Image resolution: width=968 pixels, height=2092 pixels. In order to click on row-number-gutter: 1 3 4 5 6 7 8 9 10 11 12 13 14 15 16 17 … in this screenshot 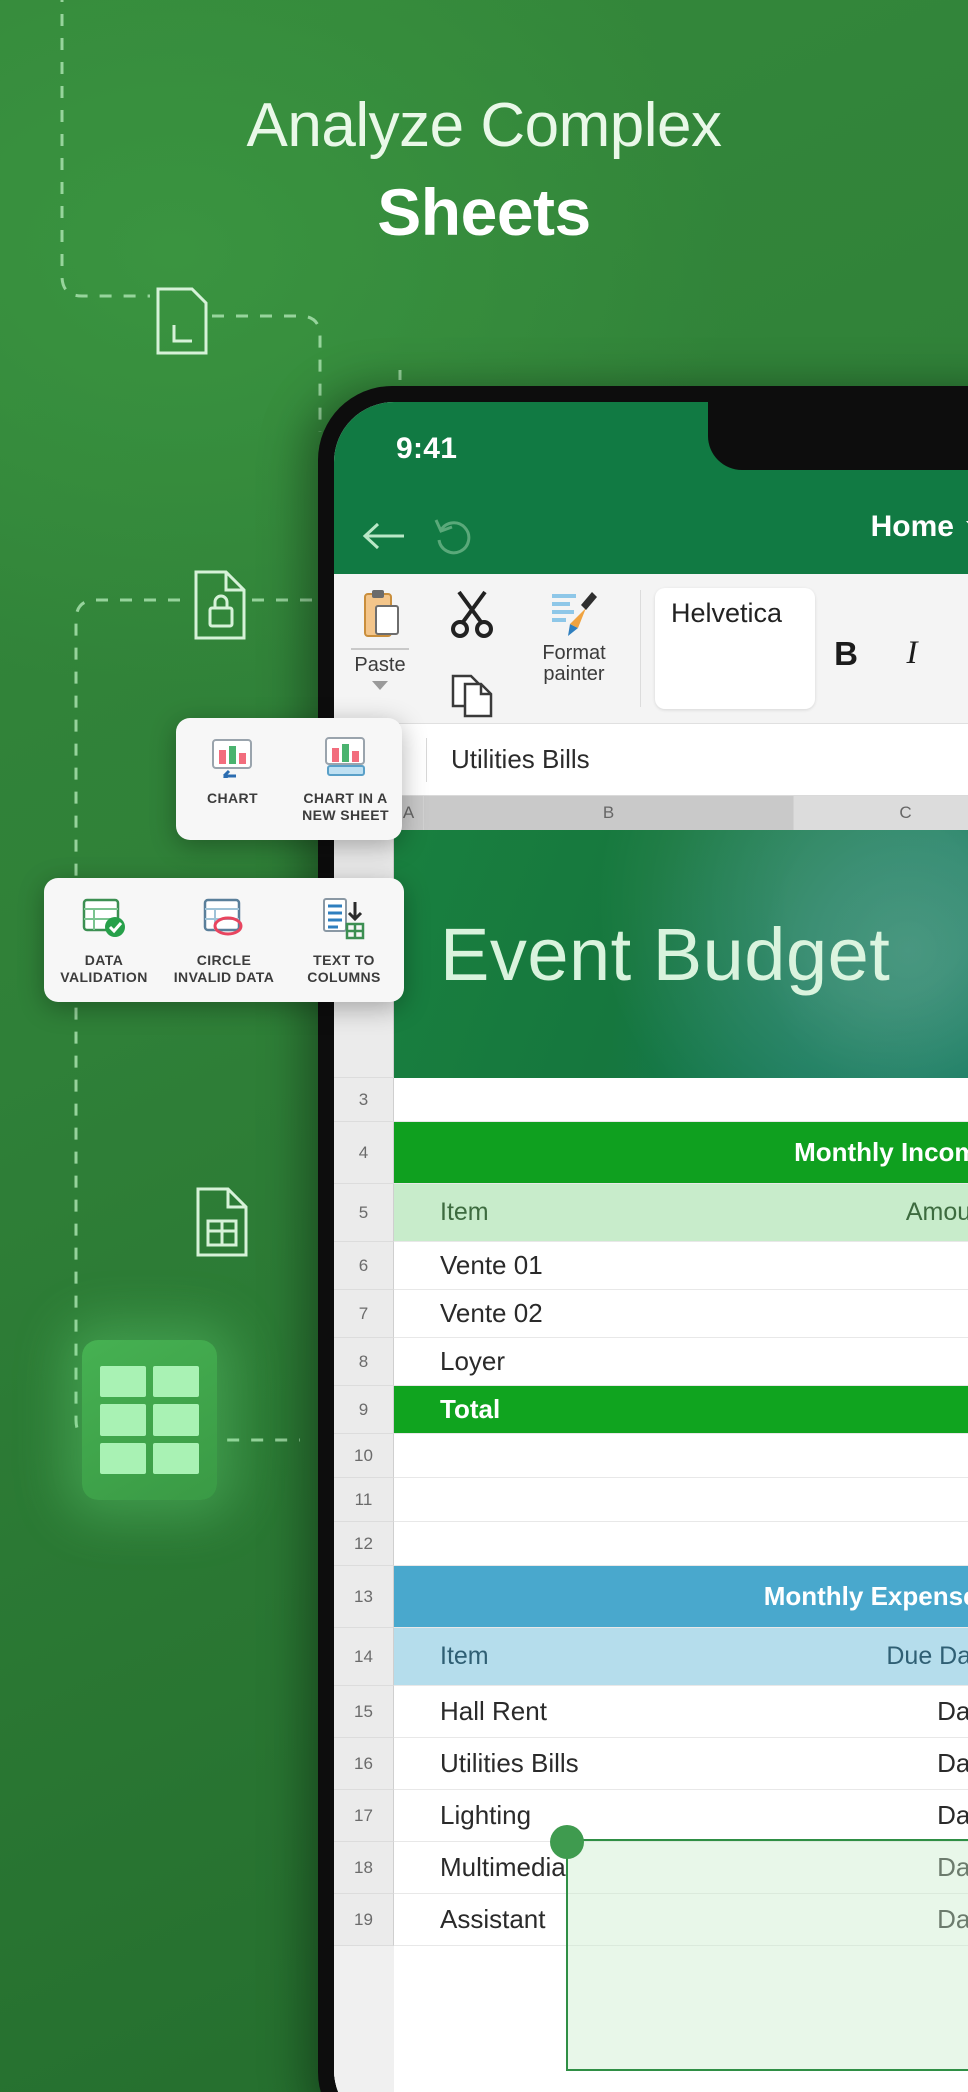, I will do `click(364, 1461)`.